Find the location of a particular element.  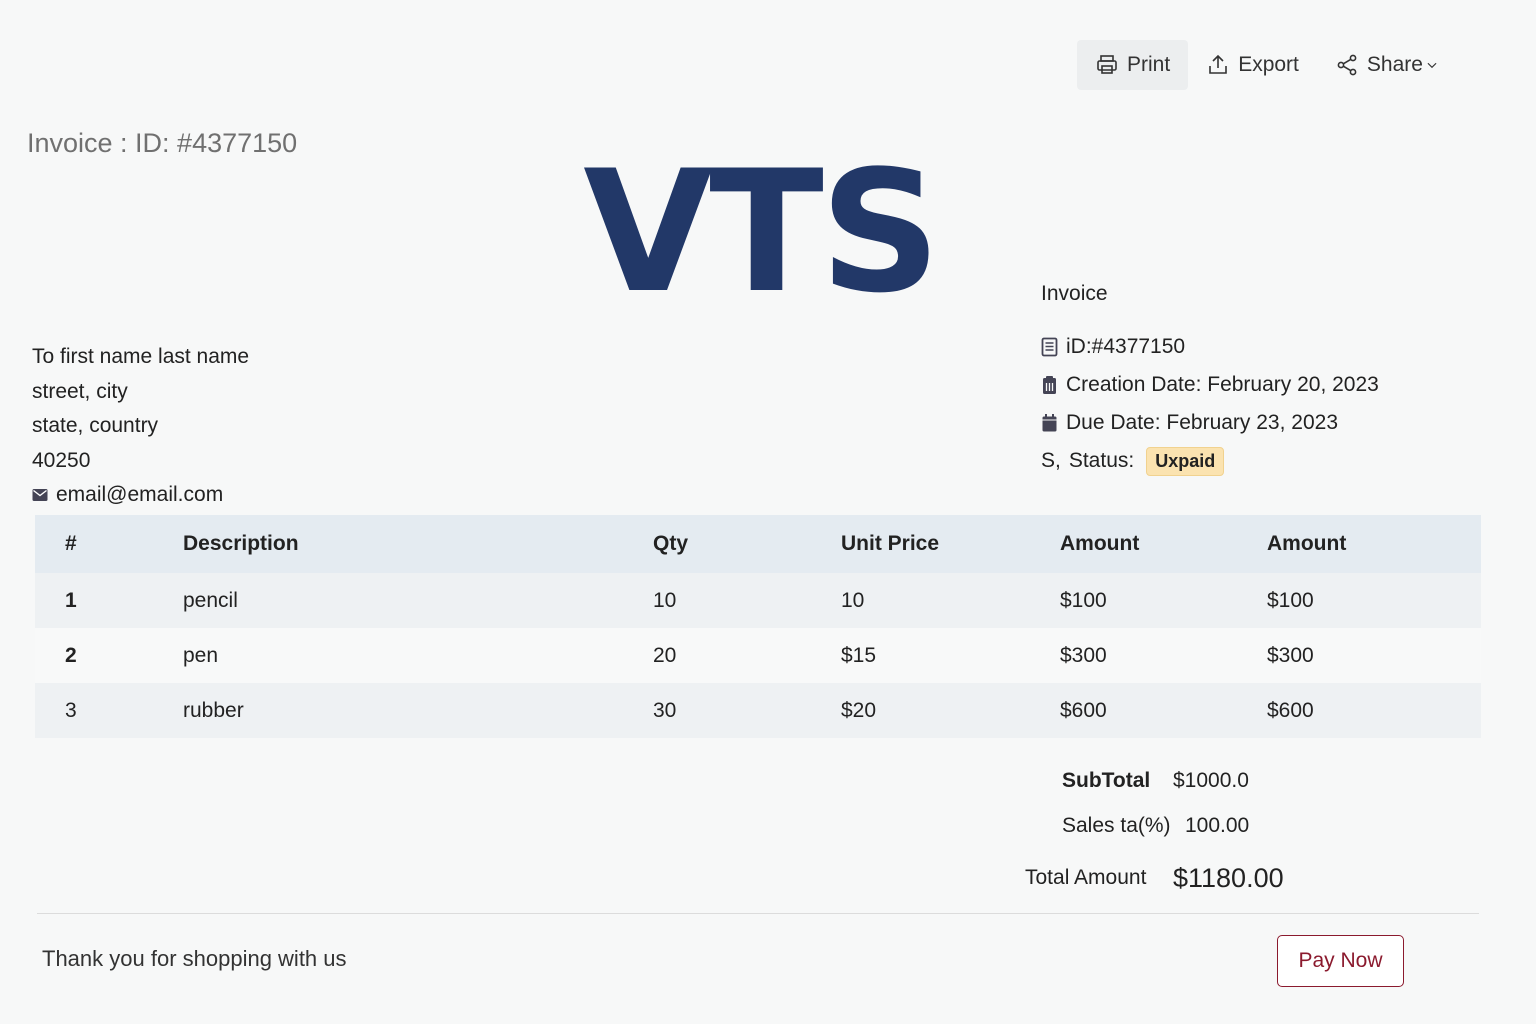

customer-email: email@email.com is located at coordinates (140, 494).